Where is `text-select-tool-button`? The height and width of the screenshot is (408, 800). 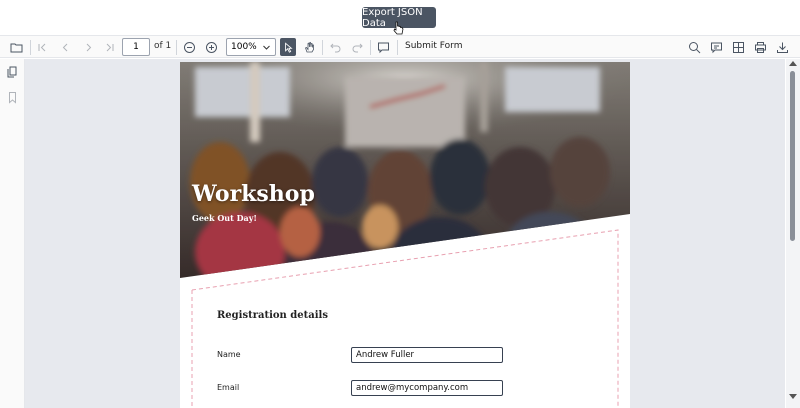
text-select-tool-button is located at coordinates (288, 47).